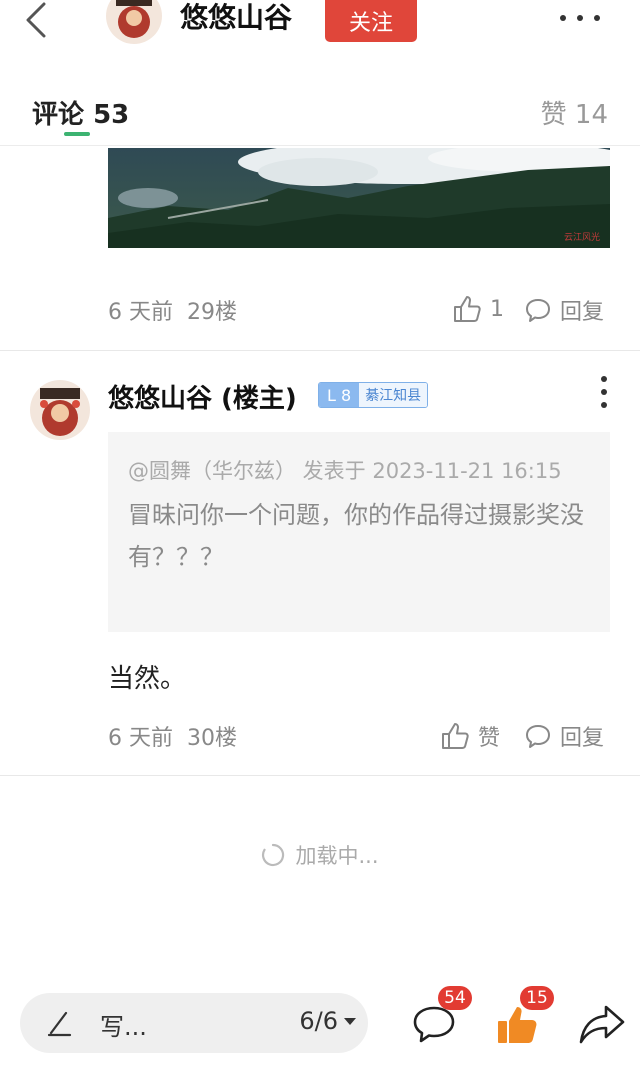 The height and width of the screenshot is (1071, 640). What do you see at coordinates (359, 198) in the screenshot?
I see `post-image: 云江风光` at bounding box center [359, 198].